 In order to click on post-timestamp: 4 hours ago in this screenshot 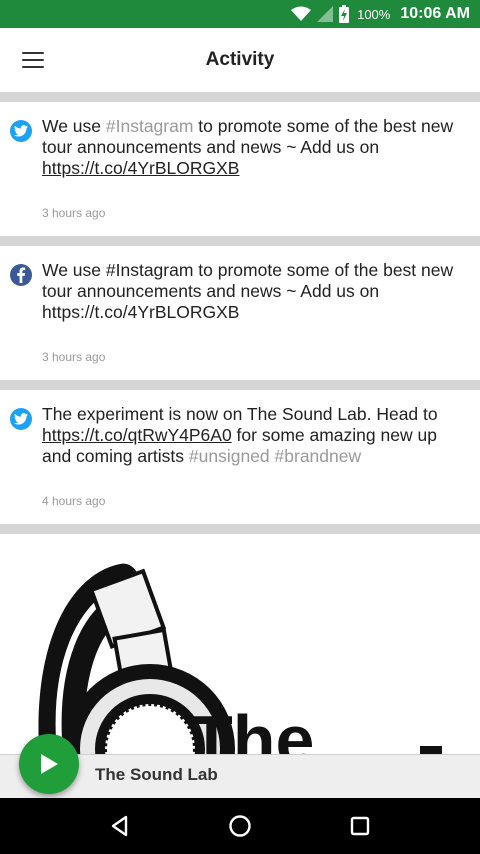, I will do `click(74, 501)`.